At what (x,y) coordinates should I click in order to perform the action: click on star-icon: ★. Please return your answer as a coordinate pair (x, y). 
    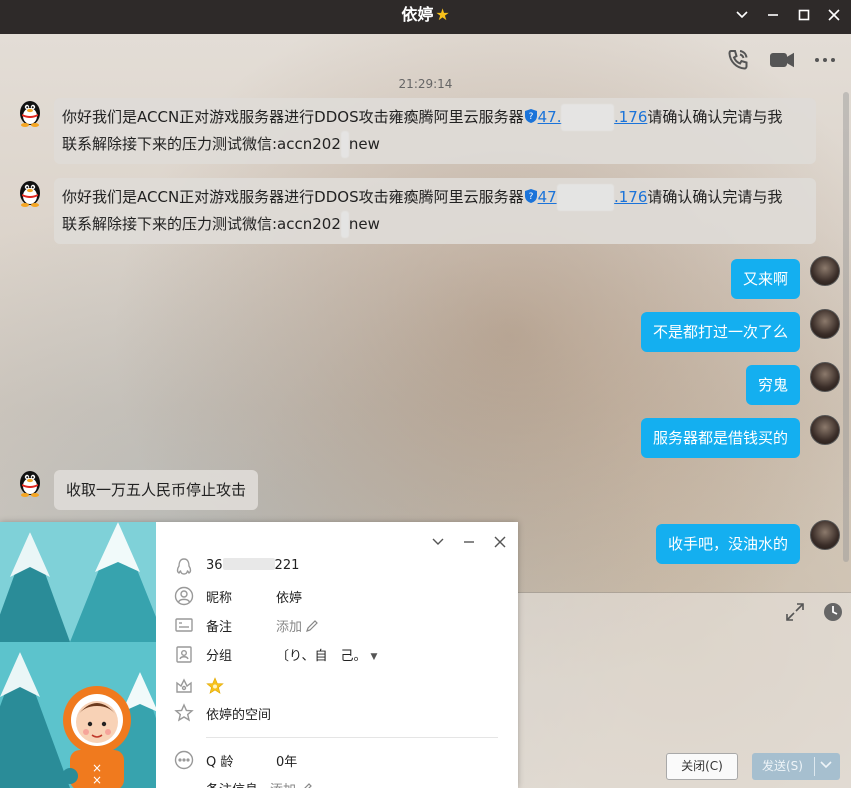
    Looking at the image, I should click on (442, 14).